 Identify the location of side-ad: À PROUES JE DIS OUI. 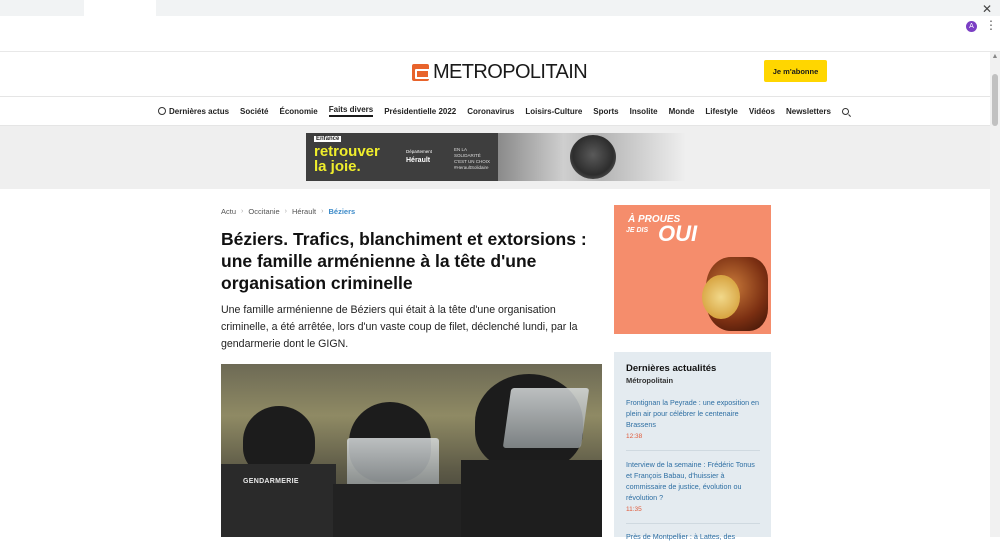
(692, 269).